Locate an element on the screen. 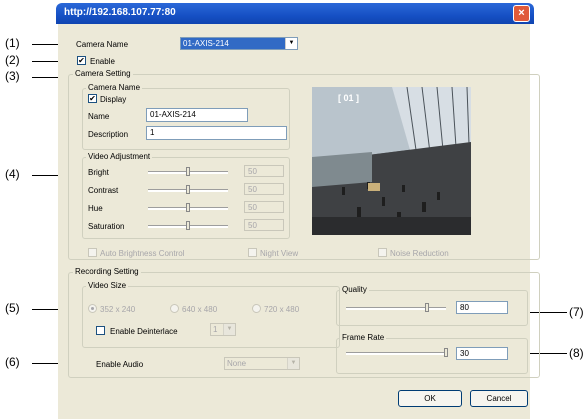 This screenshot has height=419, width=588. bright-value: 50 is located at coordinates (264, 171).